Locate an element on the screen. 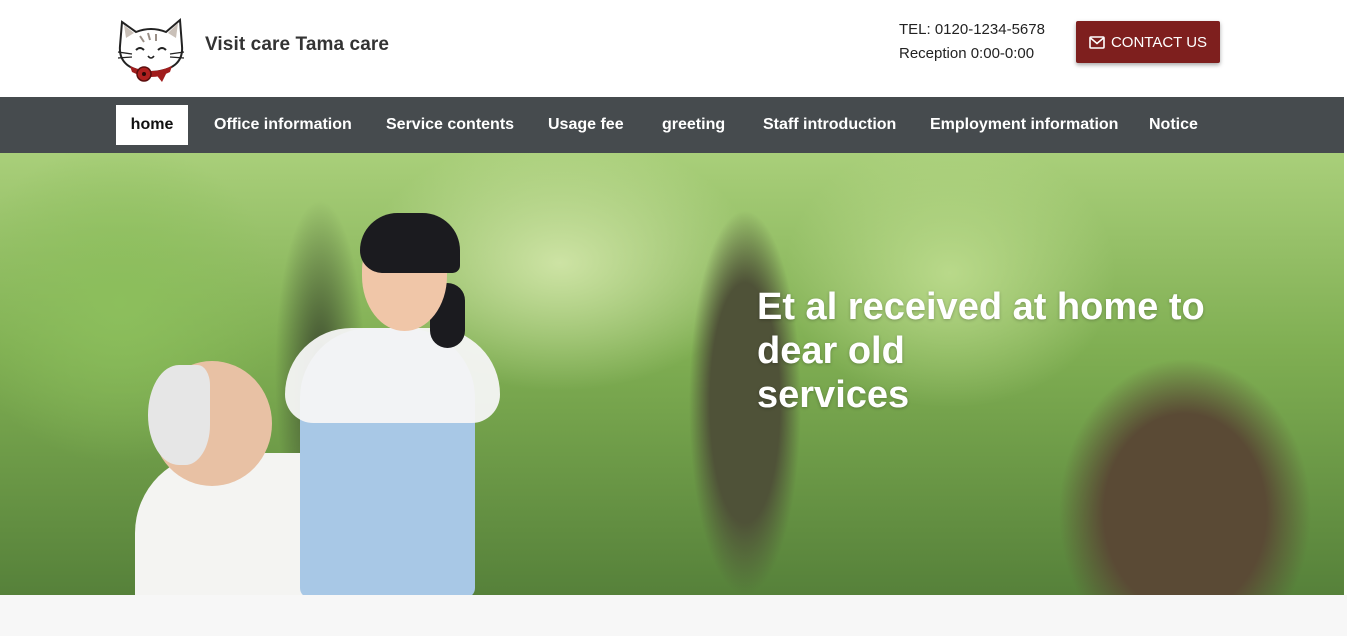  nav-item-greeting: greeting is located at coordinates (693, 125).